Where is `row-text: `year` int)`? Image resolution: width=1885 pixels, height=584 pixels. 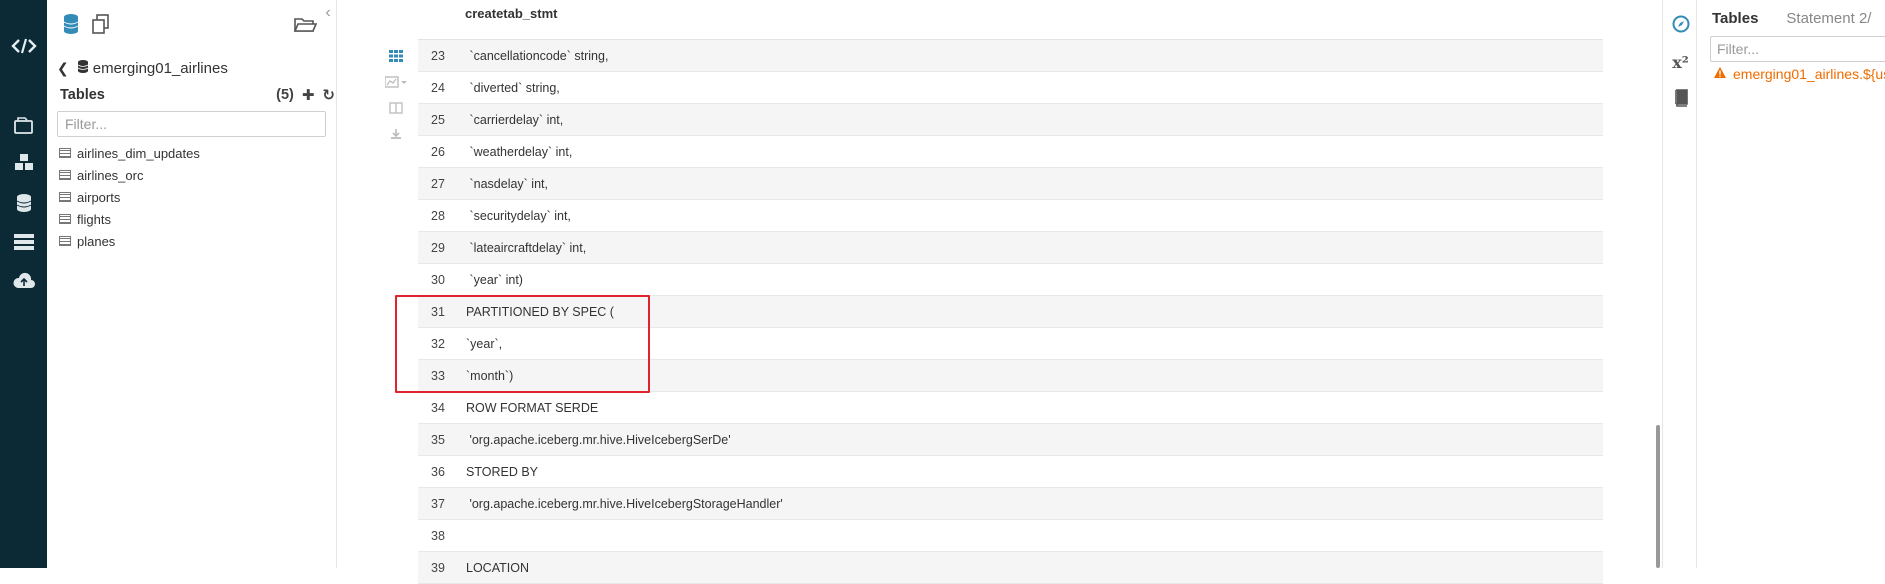 row-text: `year` int) is located at coordinates (494, 279).